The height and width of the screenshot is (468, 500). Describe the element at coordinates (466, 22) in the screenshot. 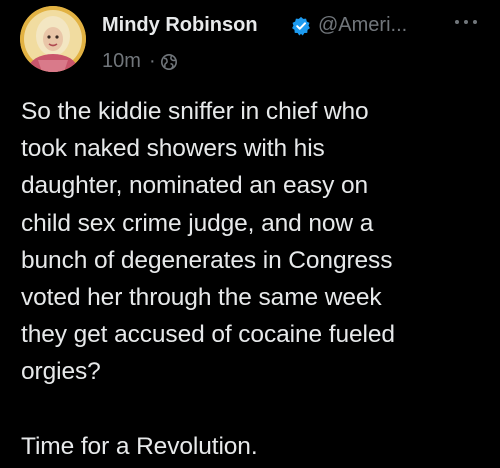

I see `more-options-icon` at that location.